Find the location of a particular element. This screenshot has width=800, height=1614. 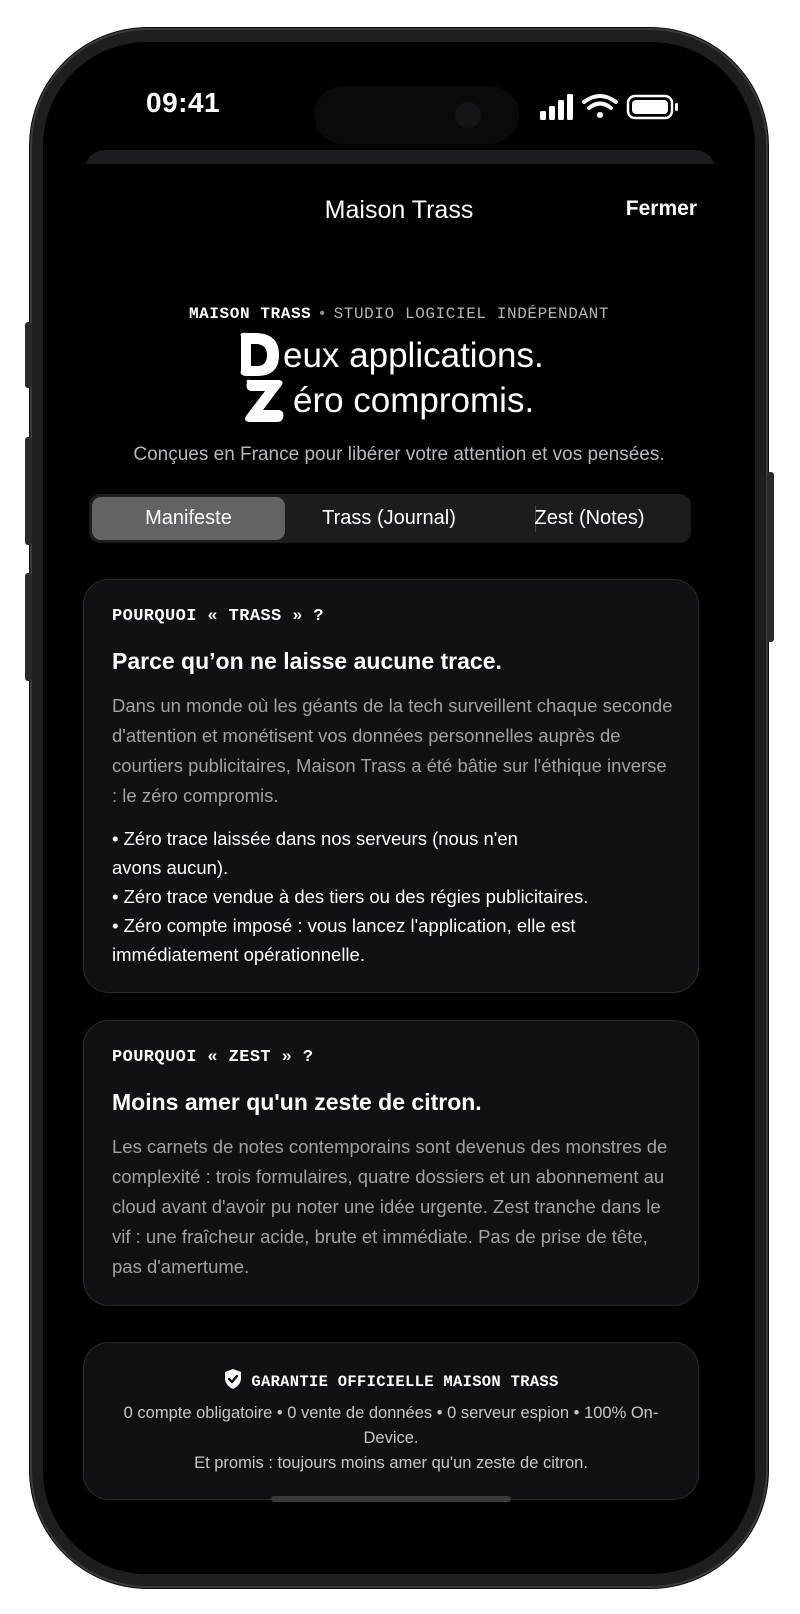

tab-manifeste: Manifeste is located at coordinates (188, 518).